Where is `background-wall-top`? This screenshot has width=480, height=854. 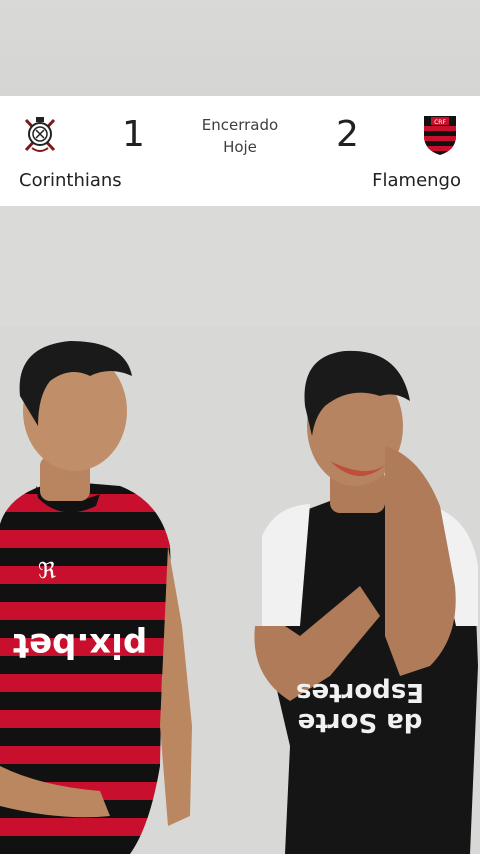 background-wall-top is located at coordinates (240, 48).